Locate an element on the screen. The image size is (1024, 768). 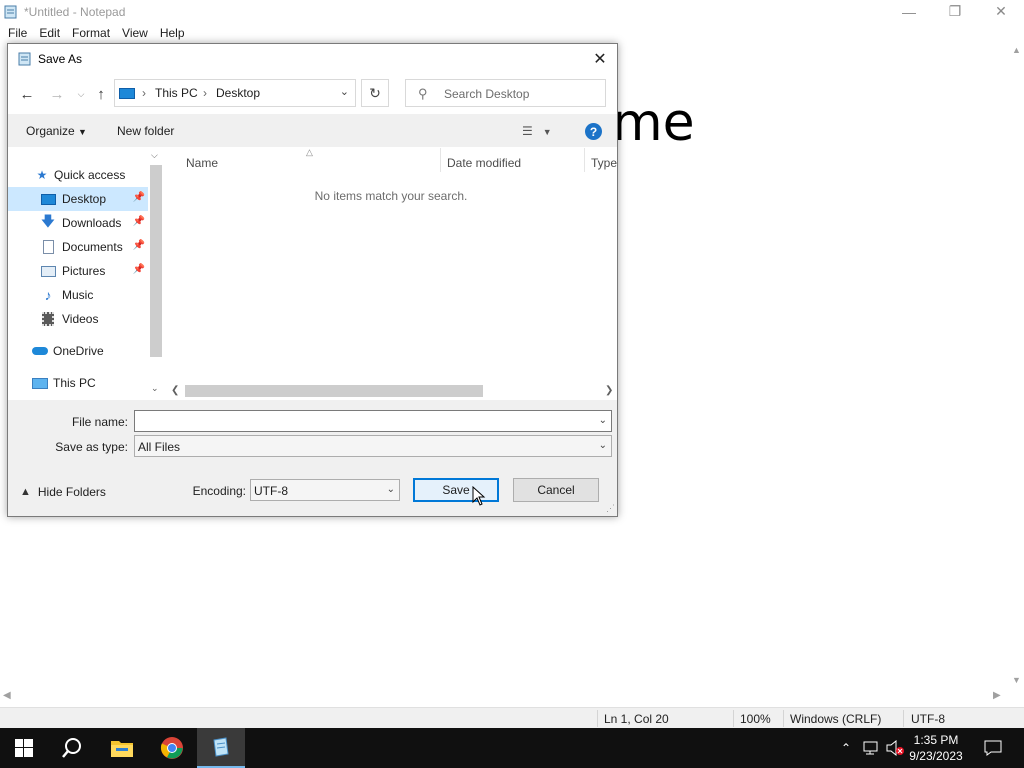
chevron-up-icon: ⌃ is located at coordinates (846, 748).